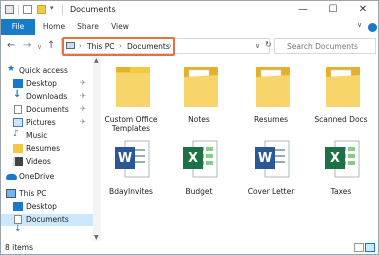  I want to click on tab-home: Home, so click(54, 27).